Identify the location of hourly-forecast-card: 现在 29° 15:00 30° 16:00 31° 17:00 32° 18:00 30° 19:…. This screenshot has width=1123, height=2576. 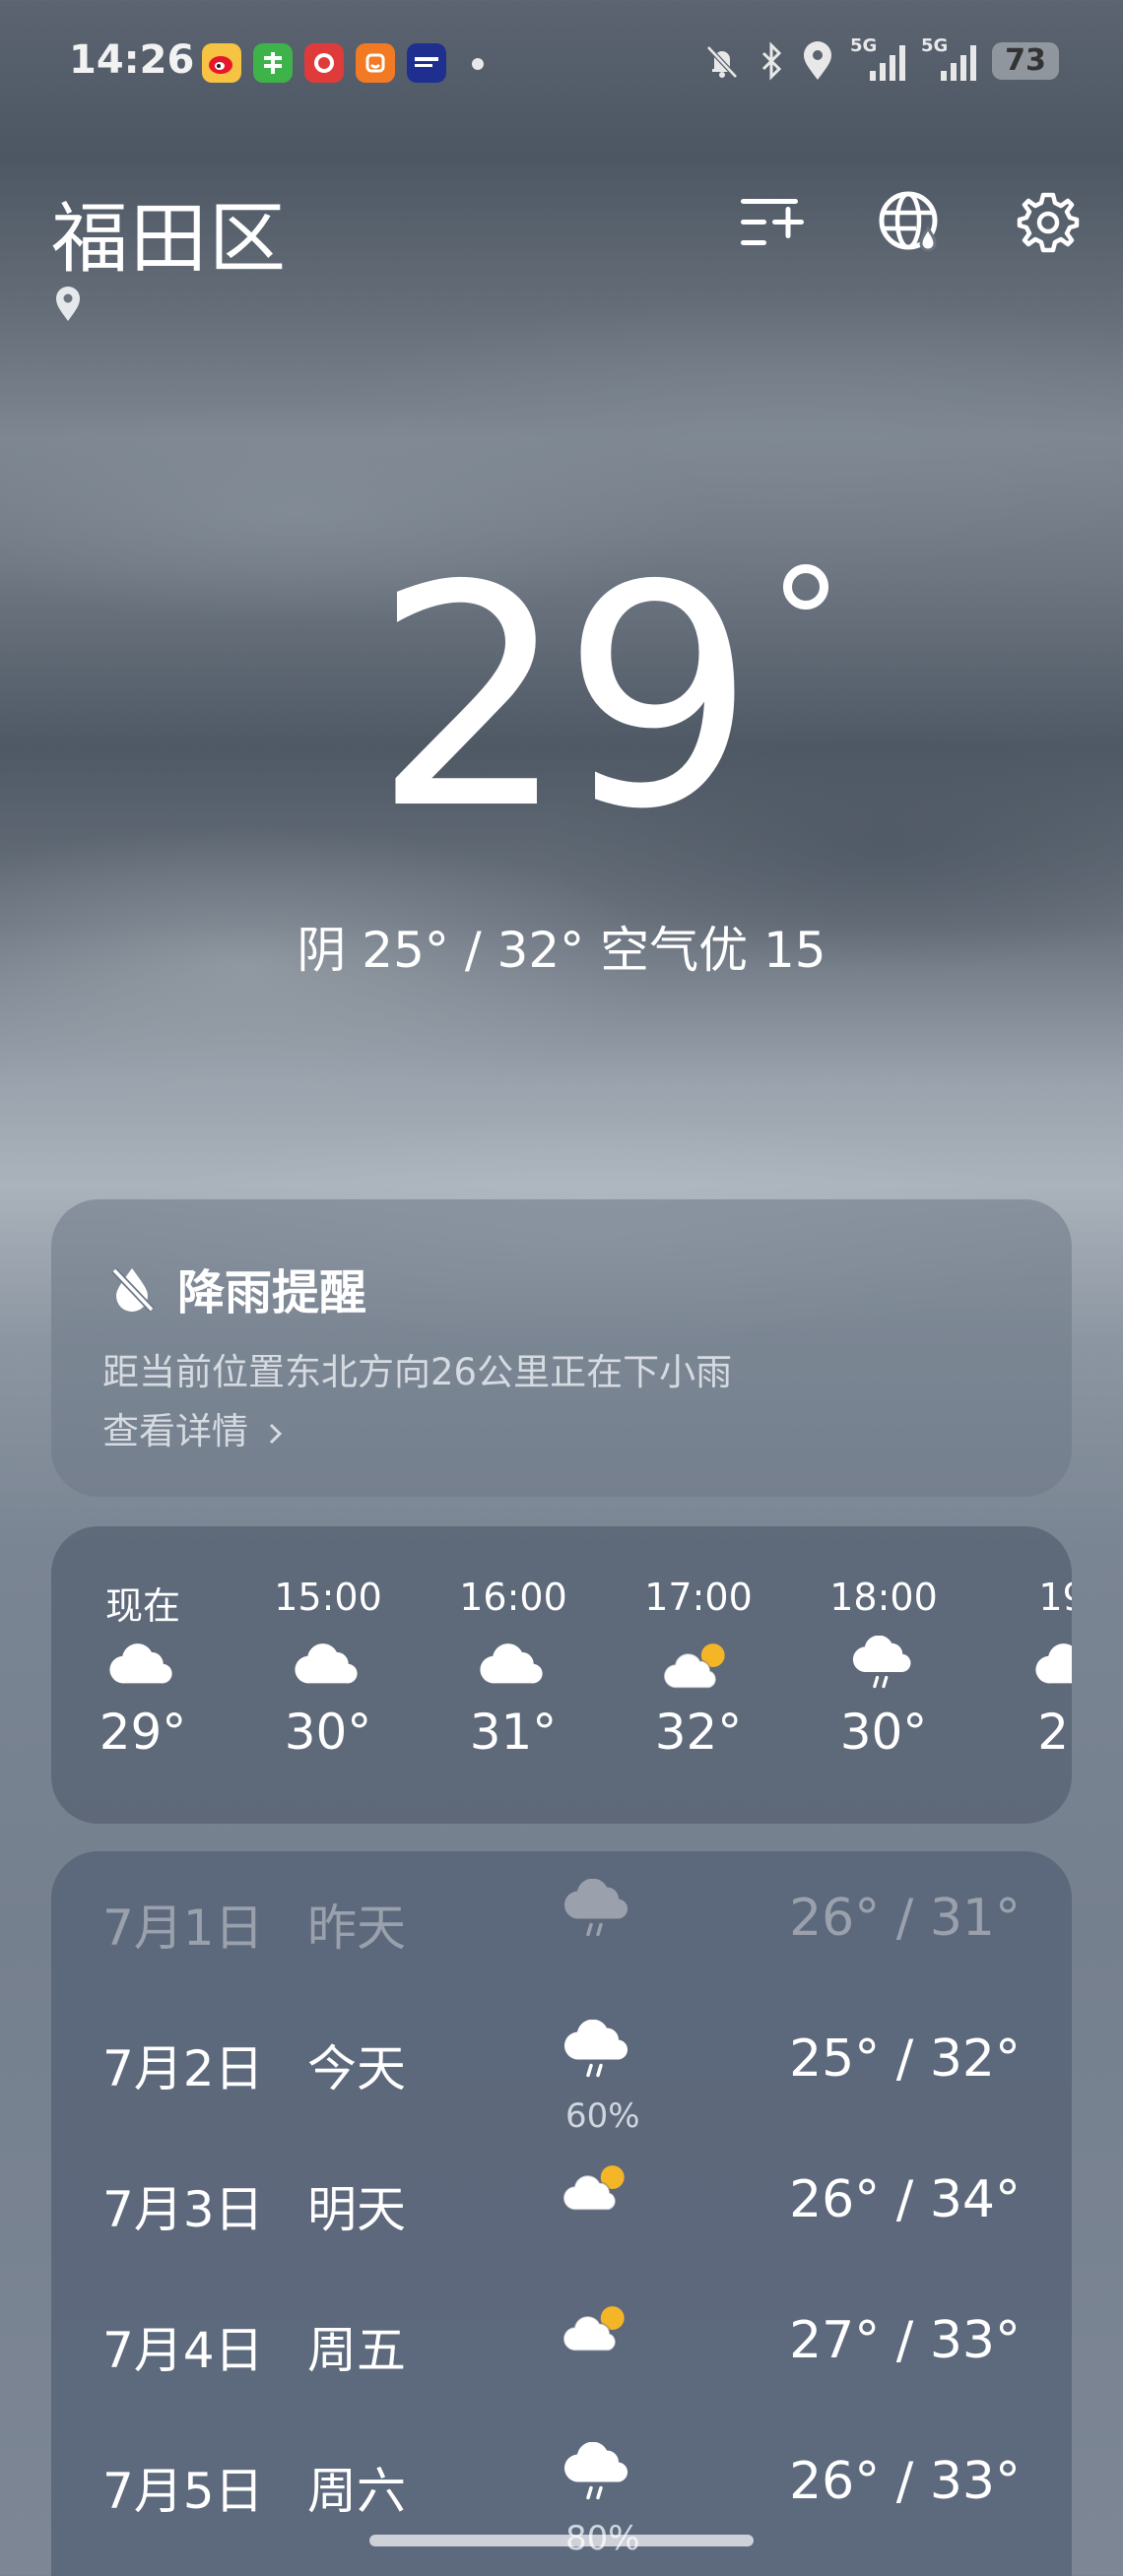
(561, 1675).